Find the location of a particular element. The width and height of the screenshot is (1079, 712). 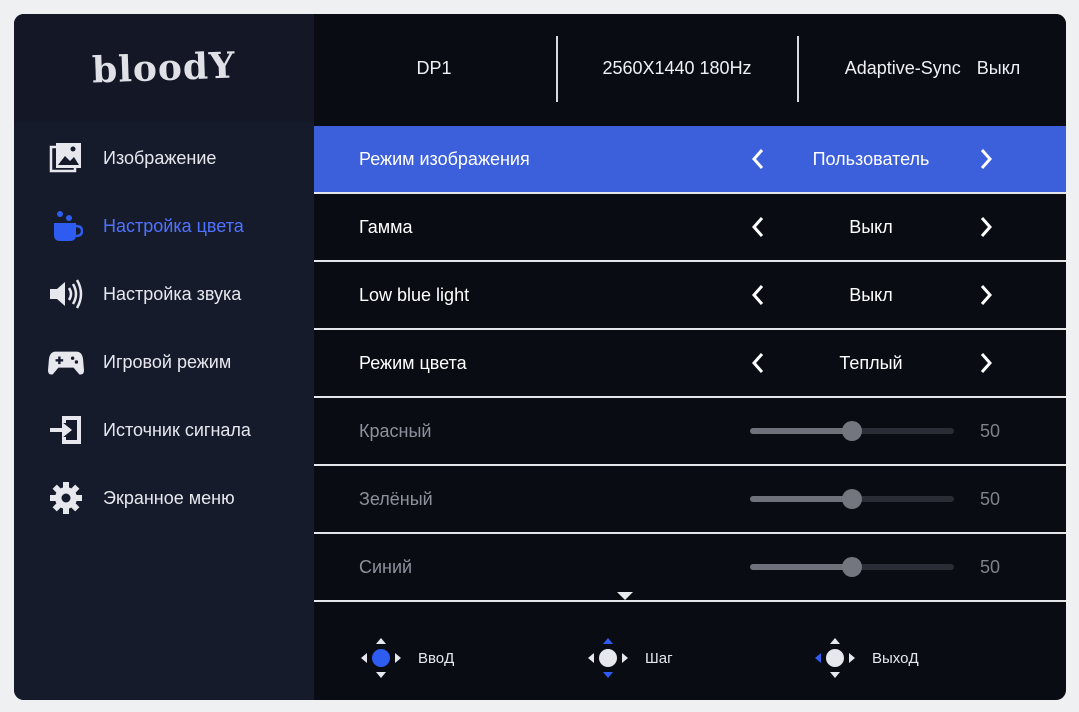

footer-enter-label: ВвоД is located at coordinates (436, 658).